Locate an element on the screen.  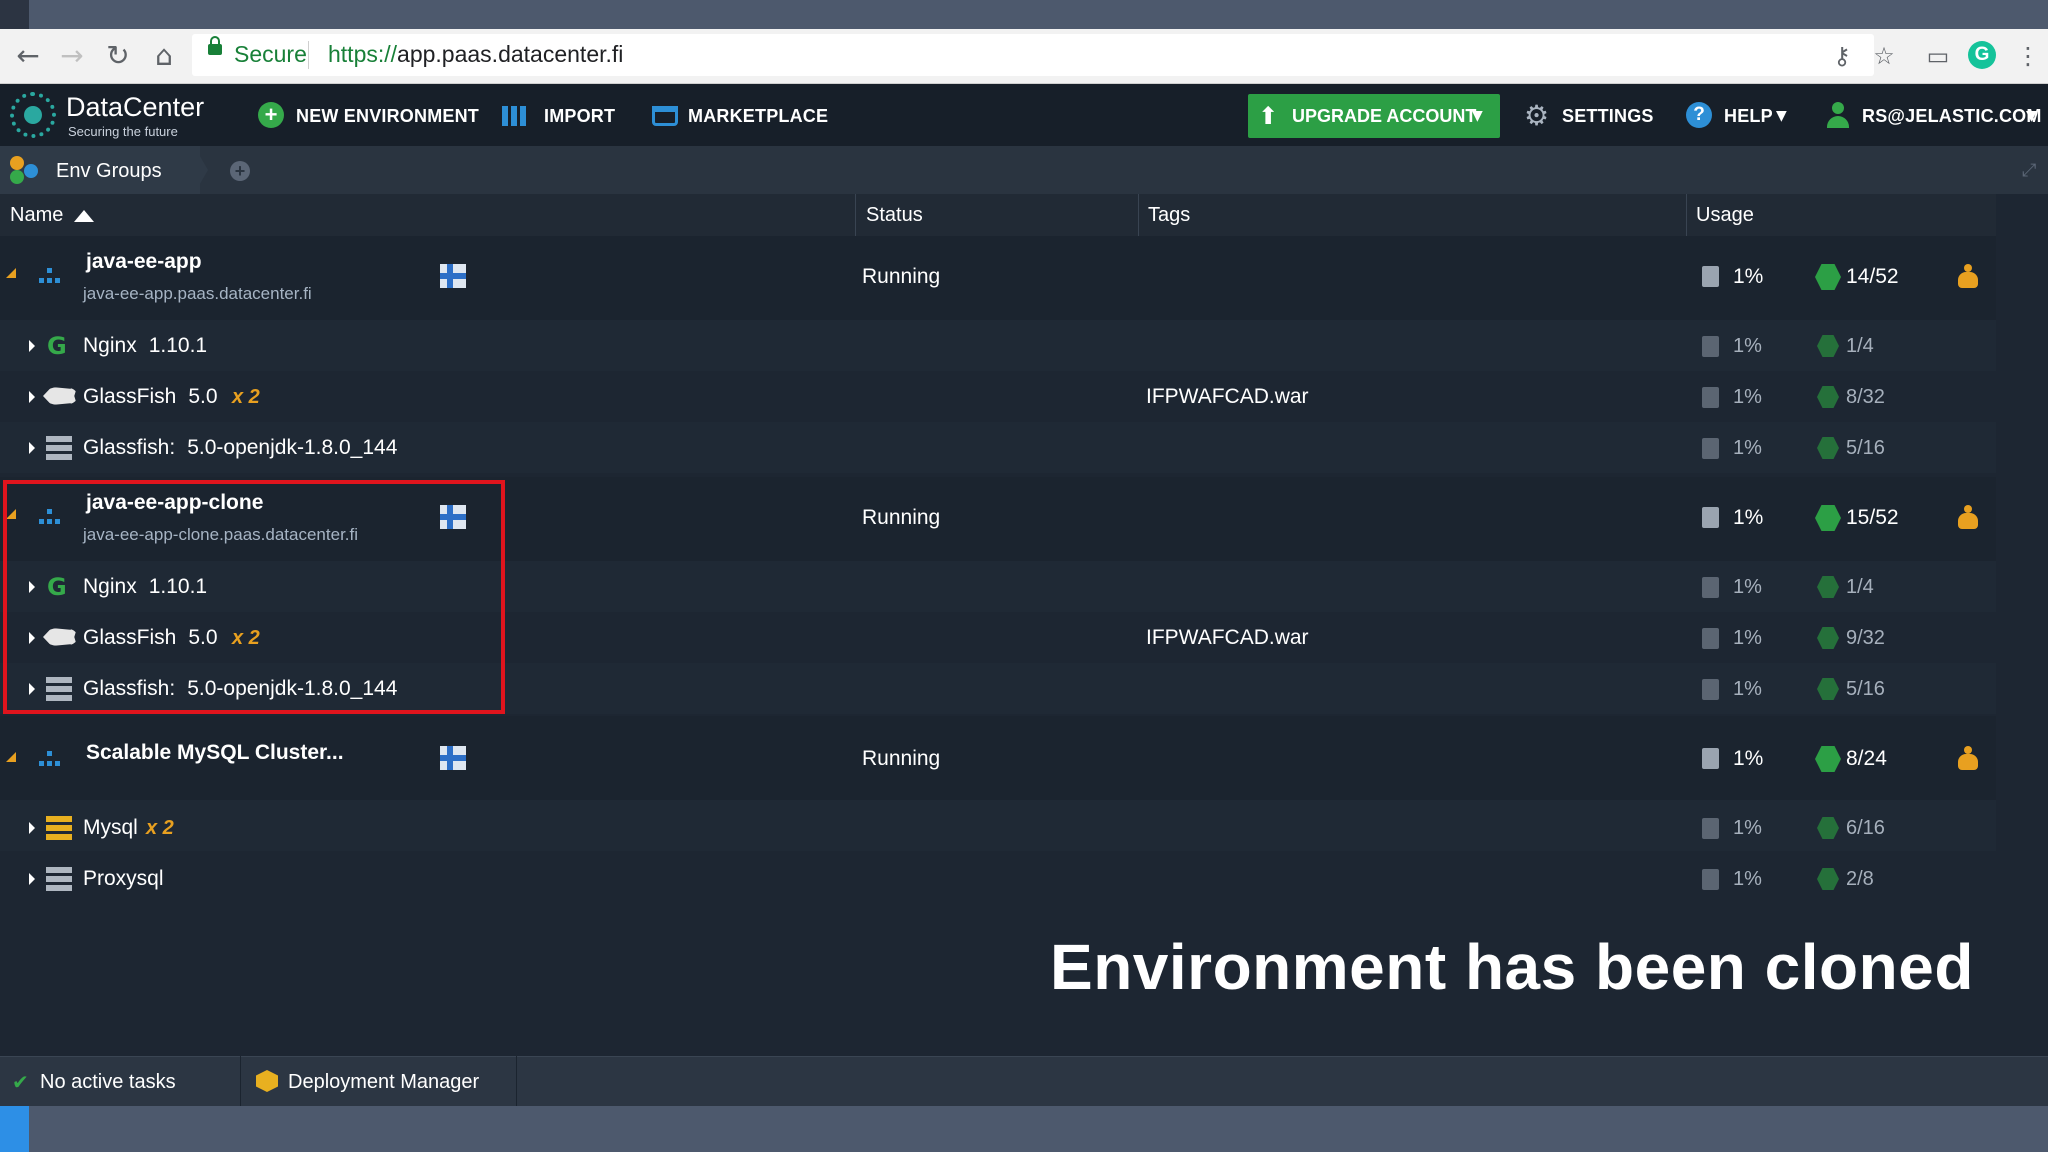
node-version: 1.10.1 is located at coordinates (178, 345).